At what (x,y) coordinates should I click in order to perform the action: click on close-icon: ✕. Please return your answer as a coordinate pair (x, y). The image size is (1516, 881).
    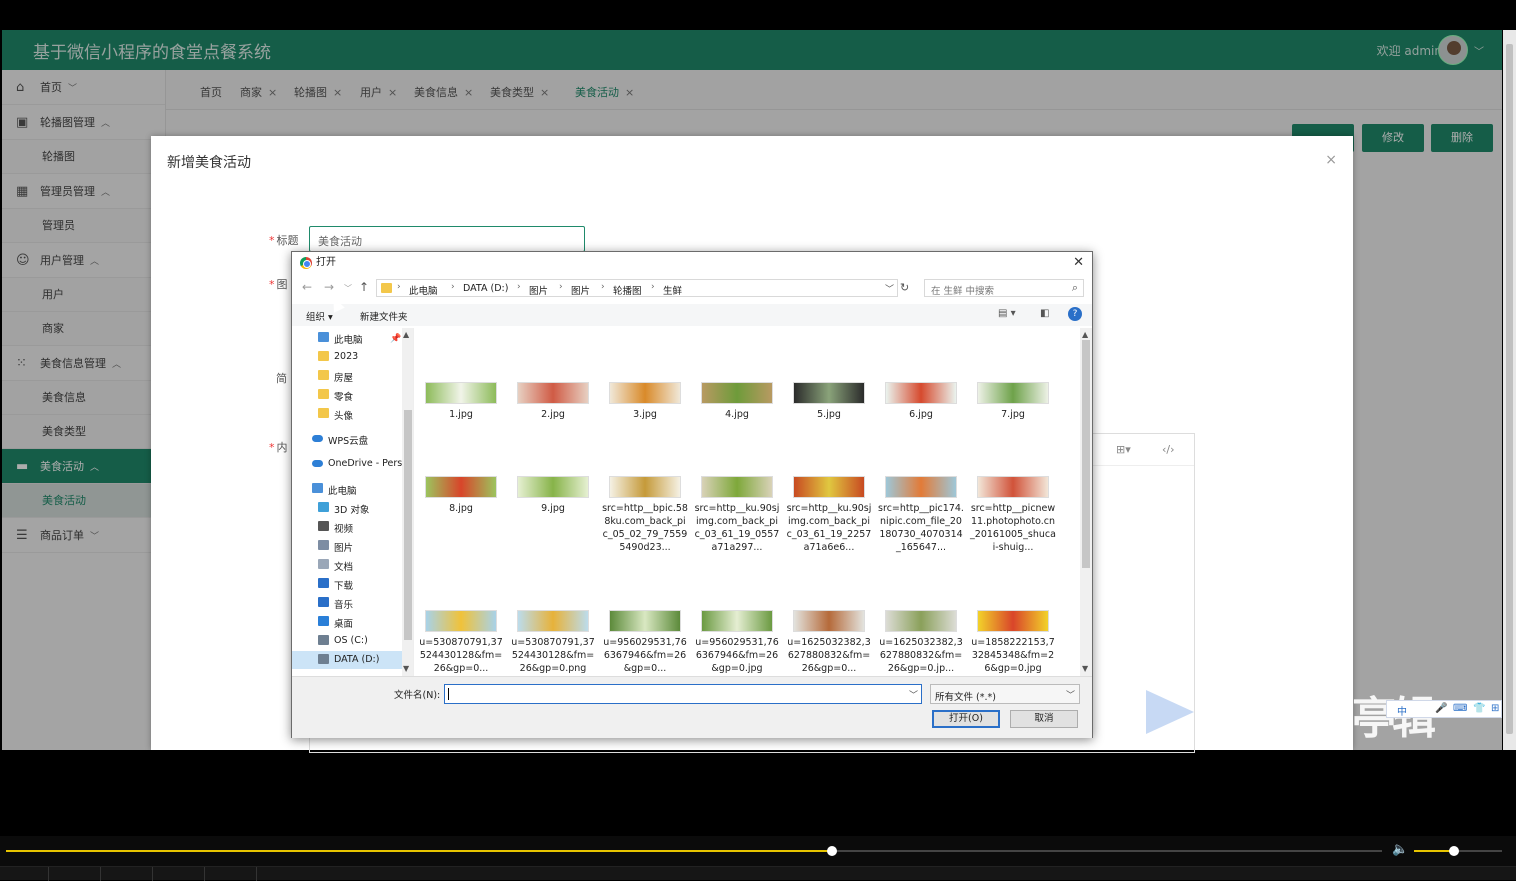
    Looking at the image, I should click on (1078, 262).